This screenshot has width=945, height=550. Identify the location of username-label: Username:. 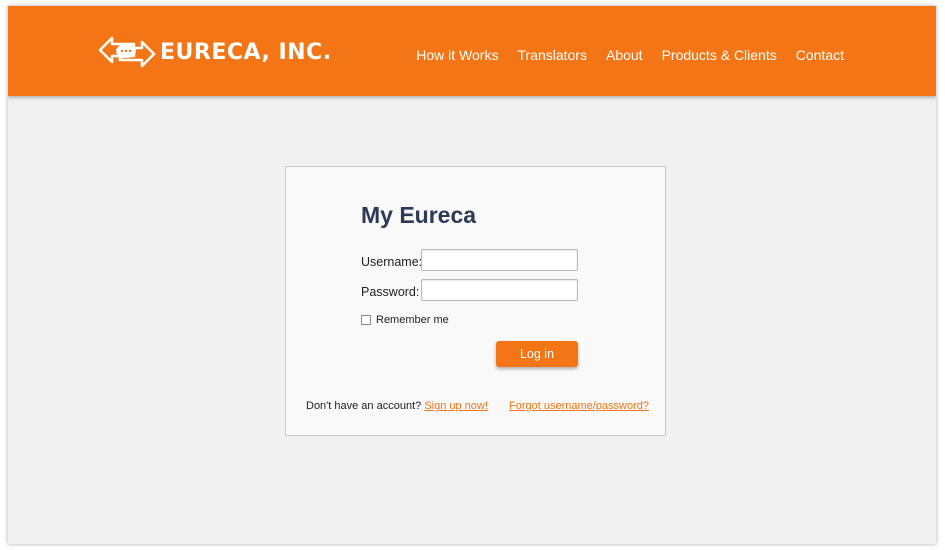
(392, 262).